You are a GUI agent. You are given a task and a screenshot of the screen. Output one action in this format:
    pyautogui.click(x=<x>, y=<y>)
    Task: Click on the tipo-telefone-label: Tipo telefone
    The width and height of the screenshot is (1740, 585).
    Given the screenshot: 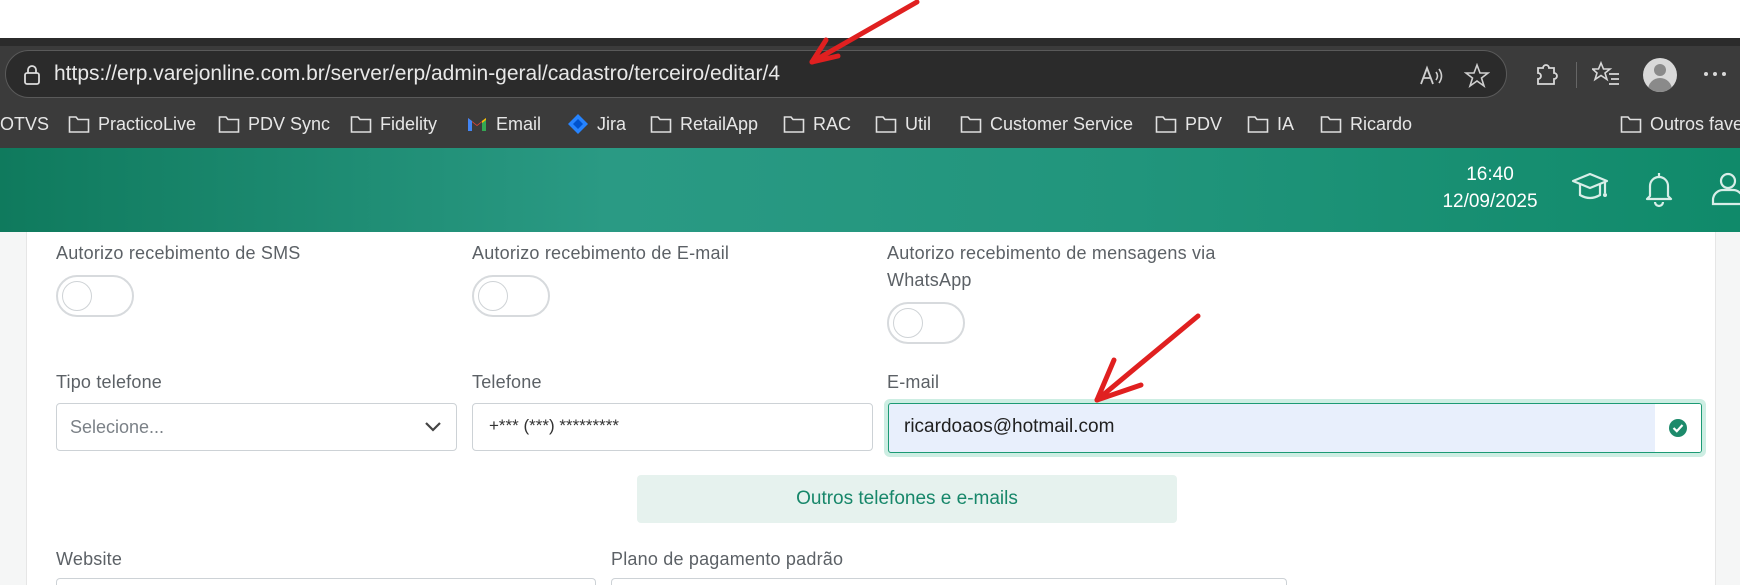 What is the action you would take?
    pyautogui.click(x=109, y=382)
    